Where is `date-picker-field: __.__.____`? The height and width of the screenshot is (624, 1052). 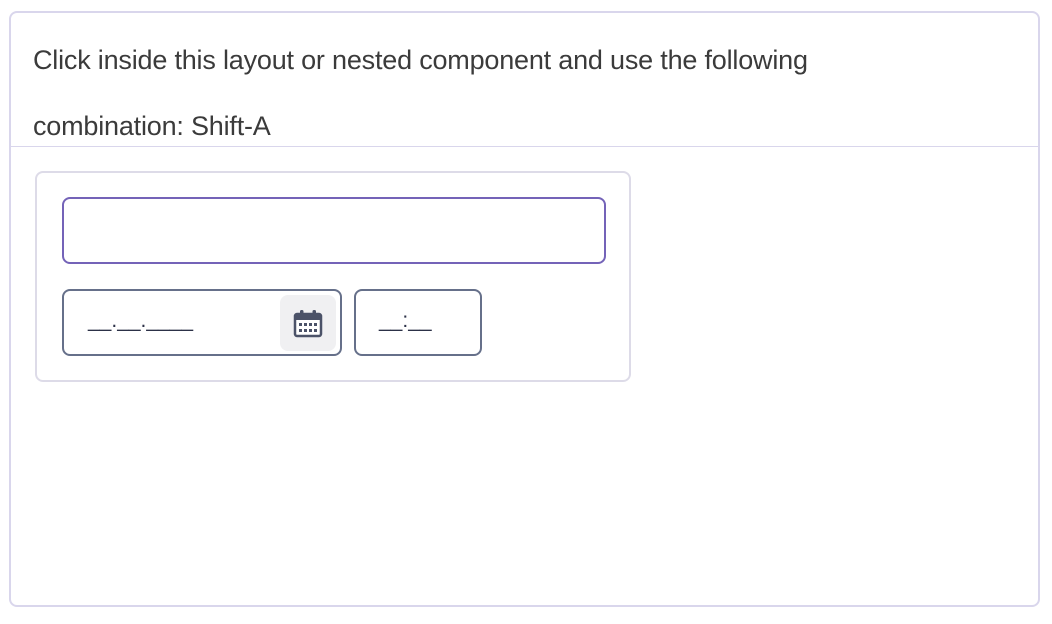
date-picker-field: __.__.____ is located at coordinates (202, 322).